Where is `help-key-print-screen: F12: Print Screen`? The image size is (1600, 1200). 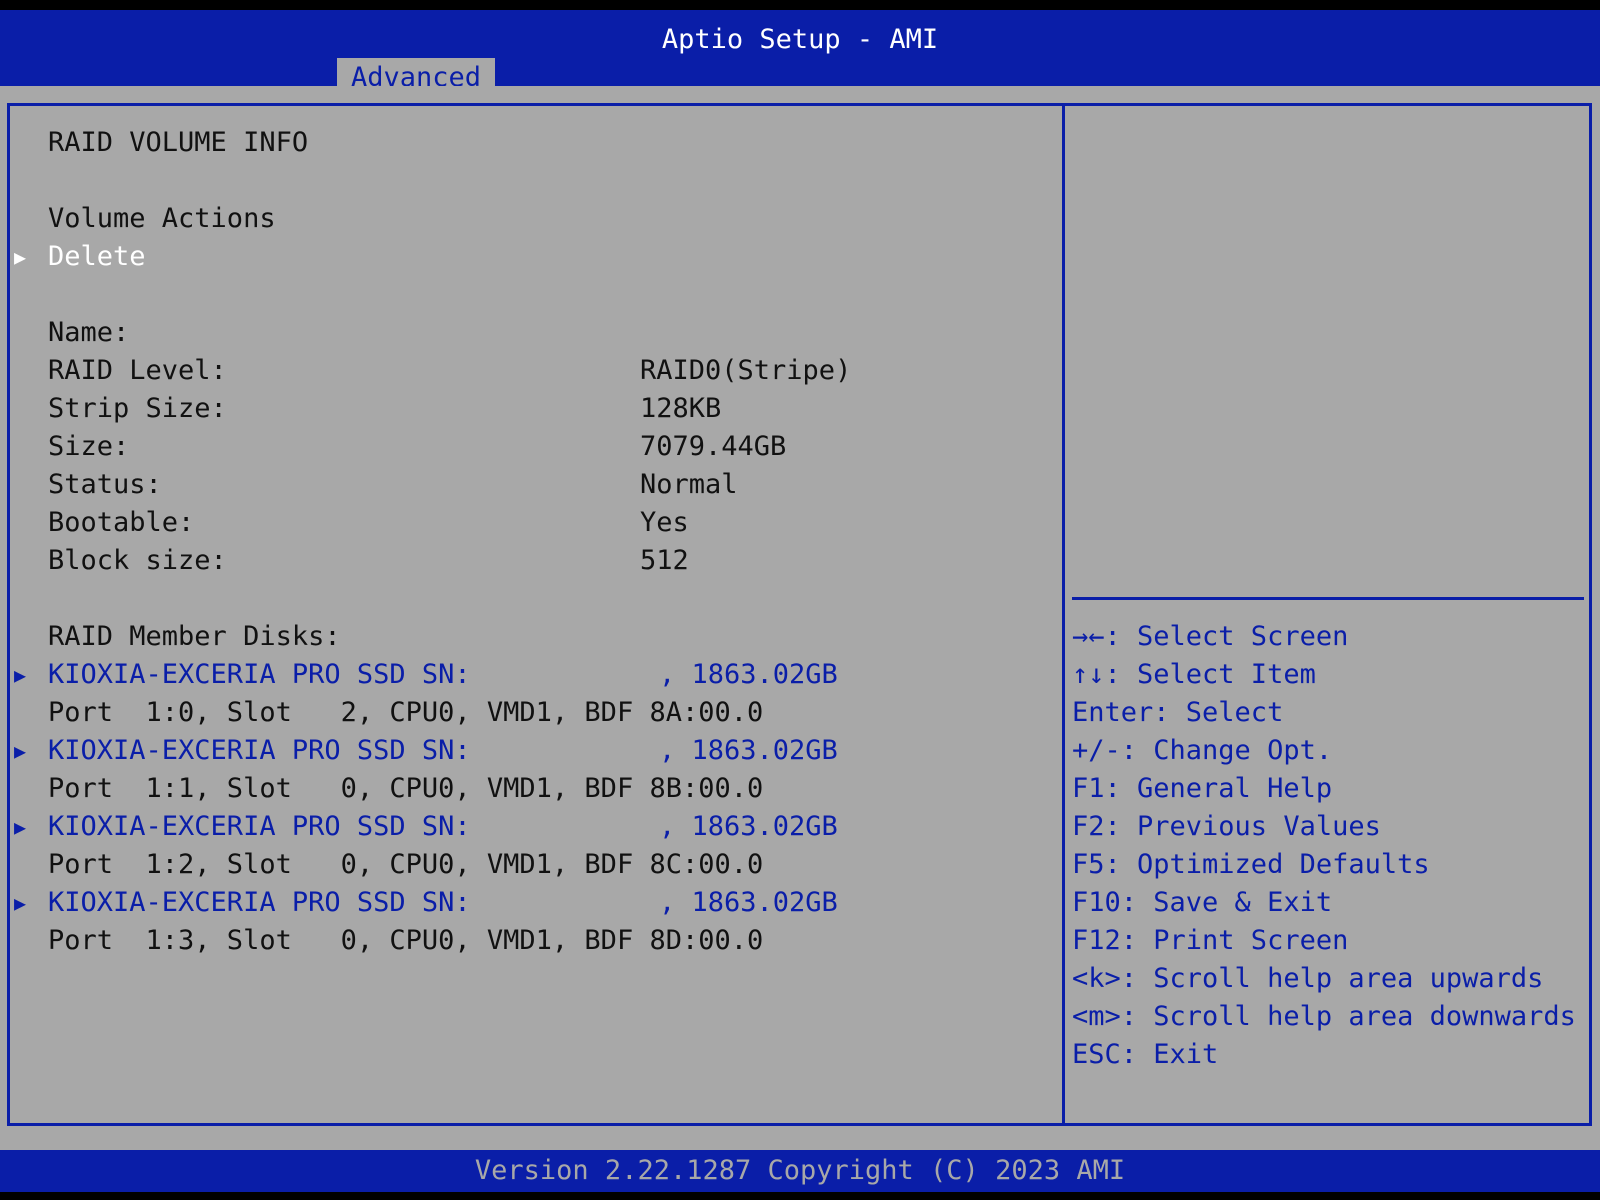
help-key-print-screen: F12: Print Screen is located at coordinates (1210, 940).